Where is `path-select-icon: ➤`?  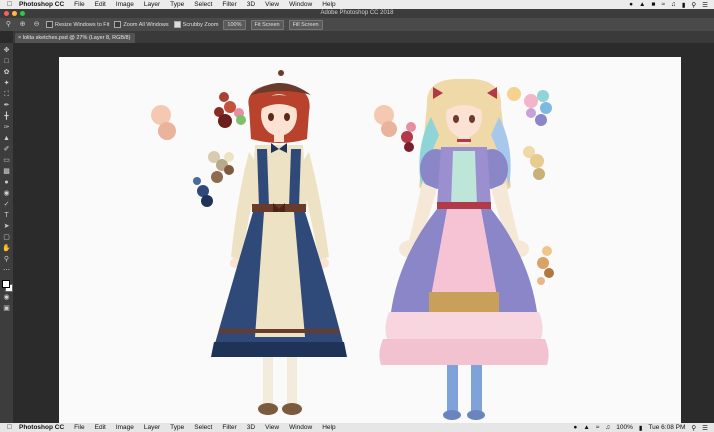
path-select-icon: ➤ is located at coordinates (6, 226).